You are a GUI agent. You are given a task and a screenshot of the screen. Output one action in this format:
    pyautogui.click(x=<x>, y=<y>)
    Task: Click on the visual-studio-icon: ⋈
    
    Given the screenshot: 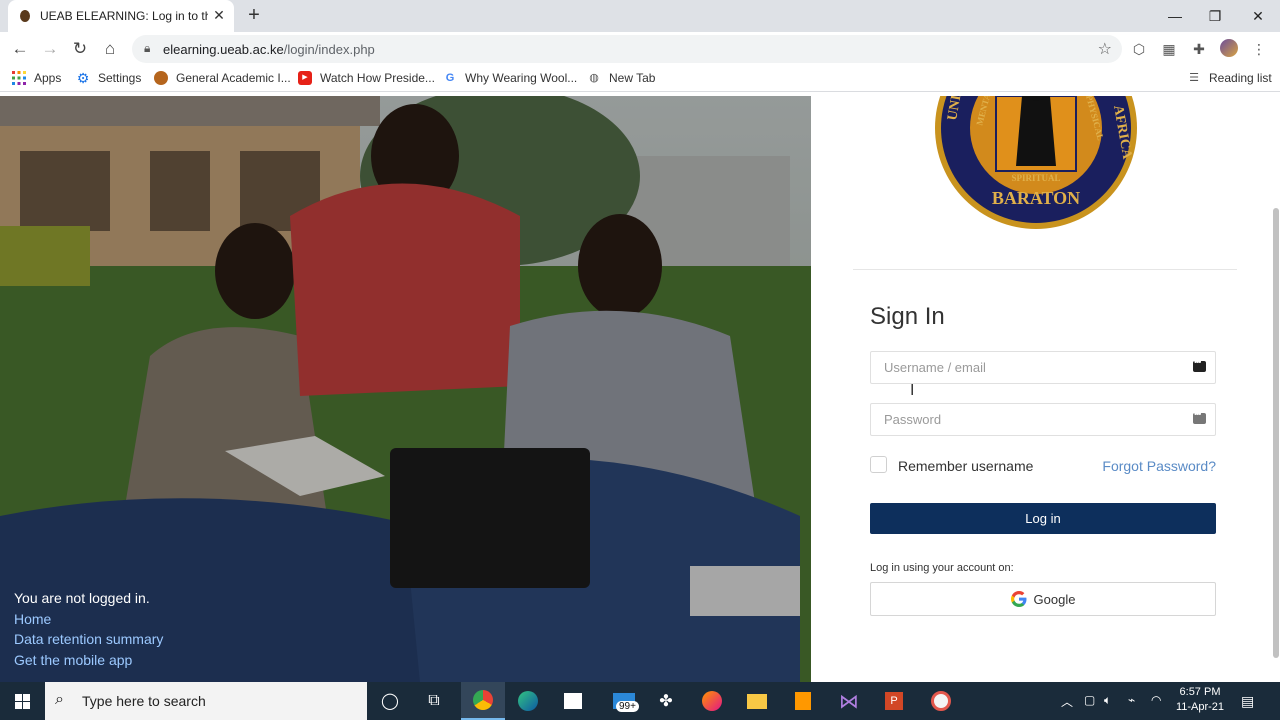 What is the action you would take?
    pyautogui.click(x=849, y=701)
    